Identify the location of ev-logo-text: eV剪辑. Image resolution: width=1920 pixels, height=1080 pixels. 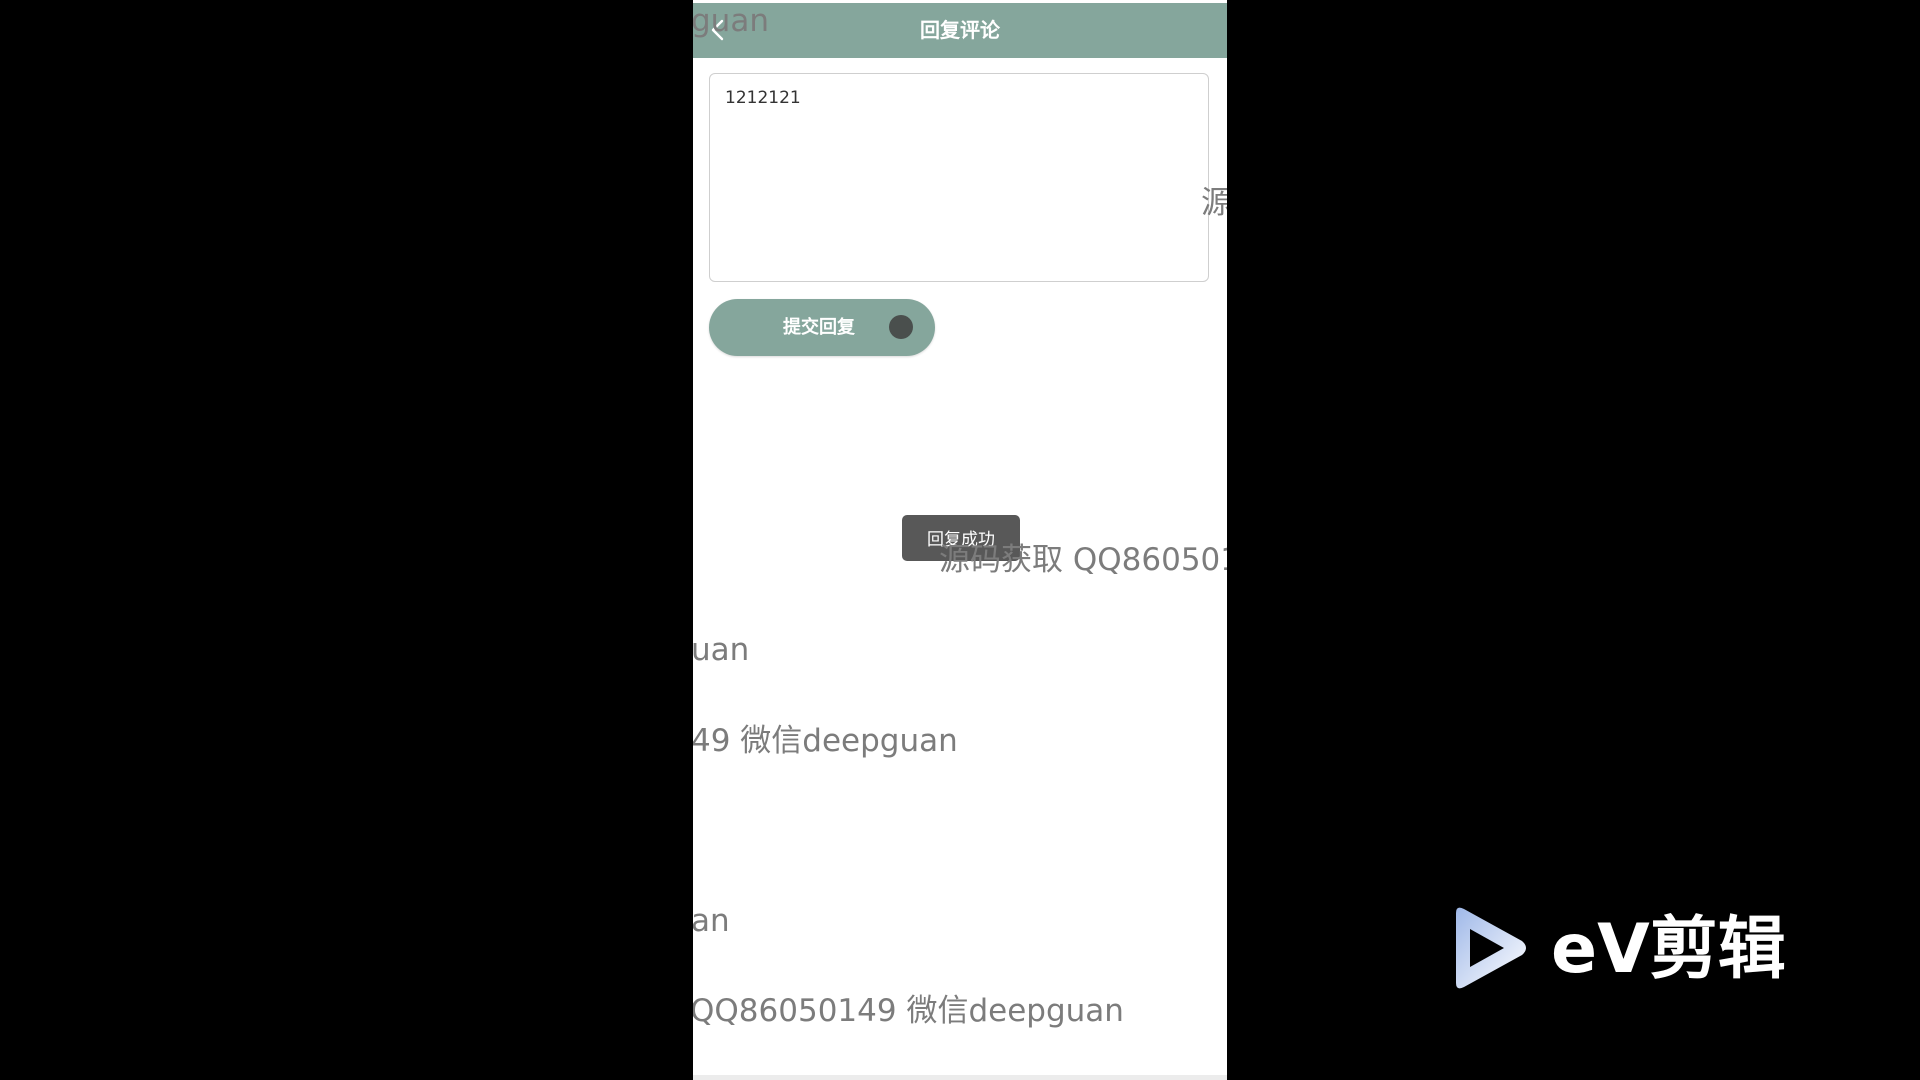
(1668, 949).